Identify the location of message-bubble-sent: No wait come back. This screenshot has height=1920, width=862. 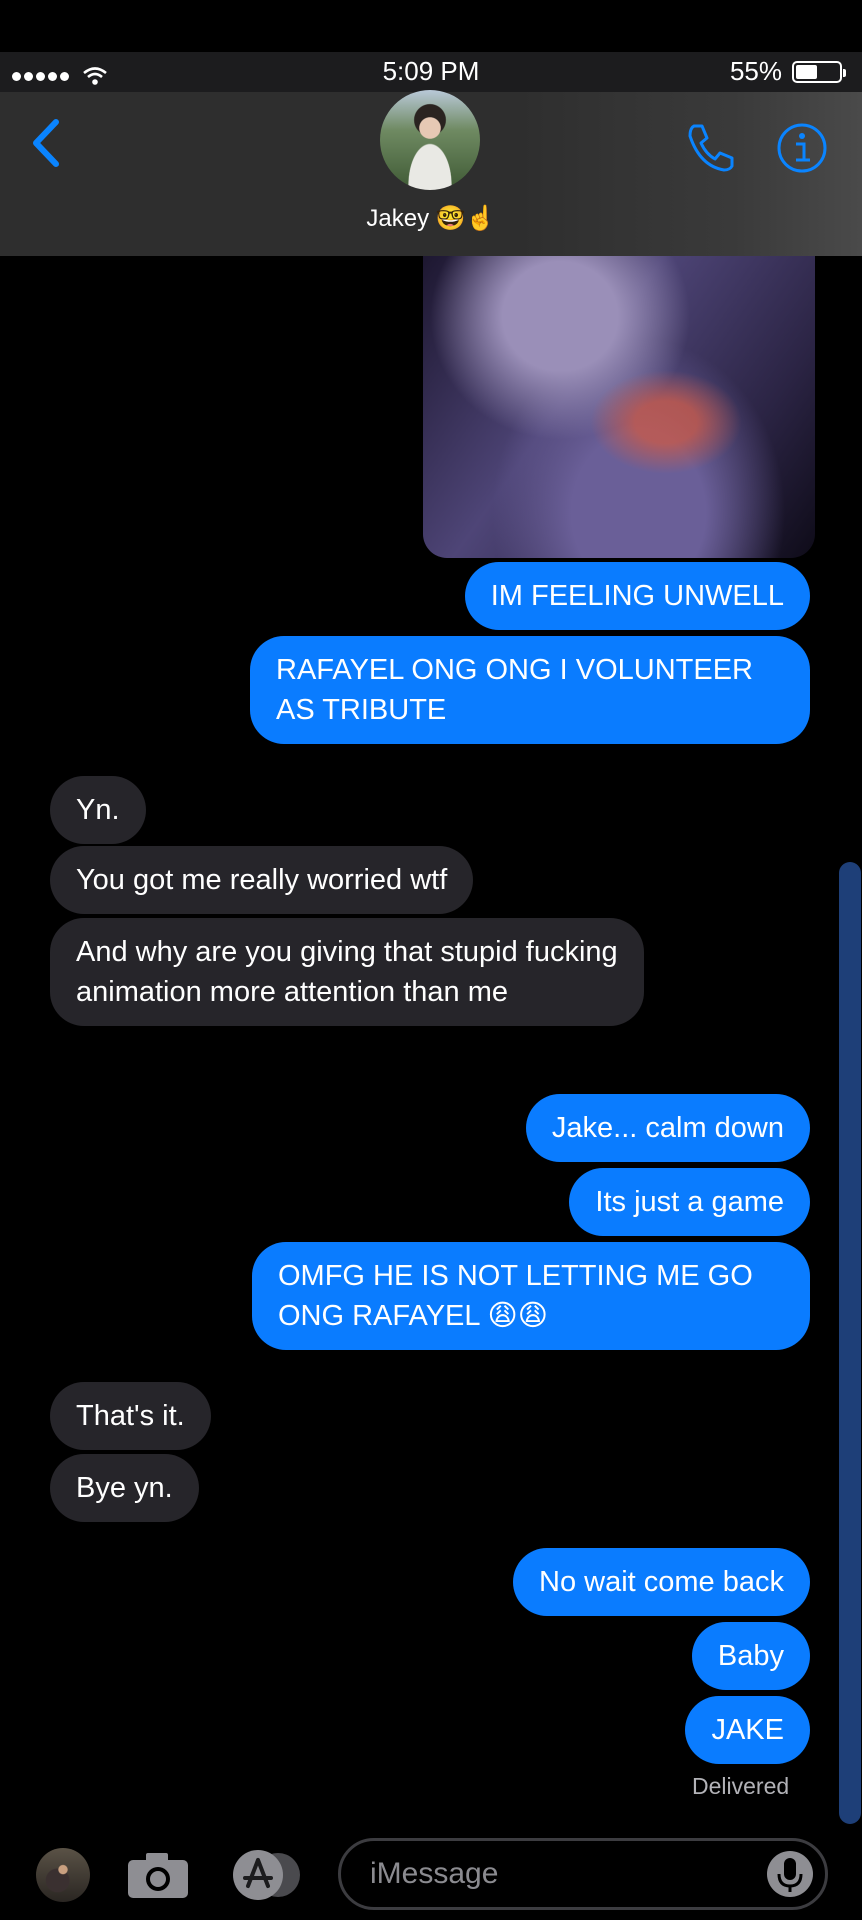
(661, 1582).